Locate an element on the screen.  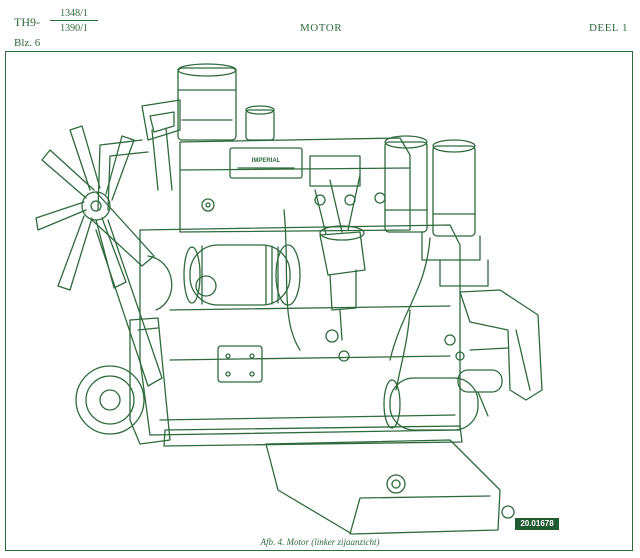
oil-sump is located at coordinates (390, 487).